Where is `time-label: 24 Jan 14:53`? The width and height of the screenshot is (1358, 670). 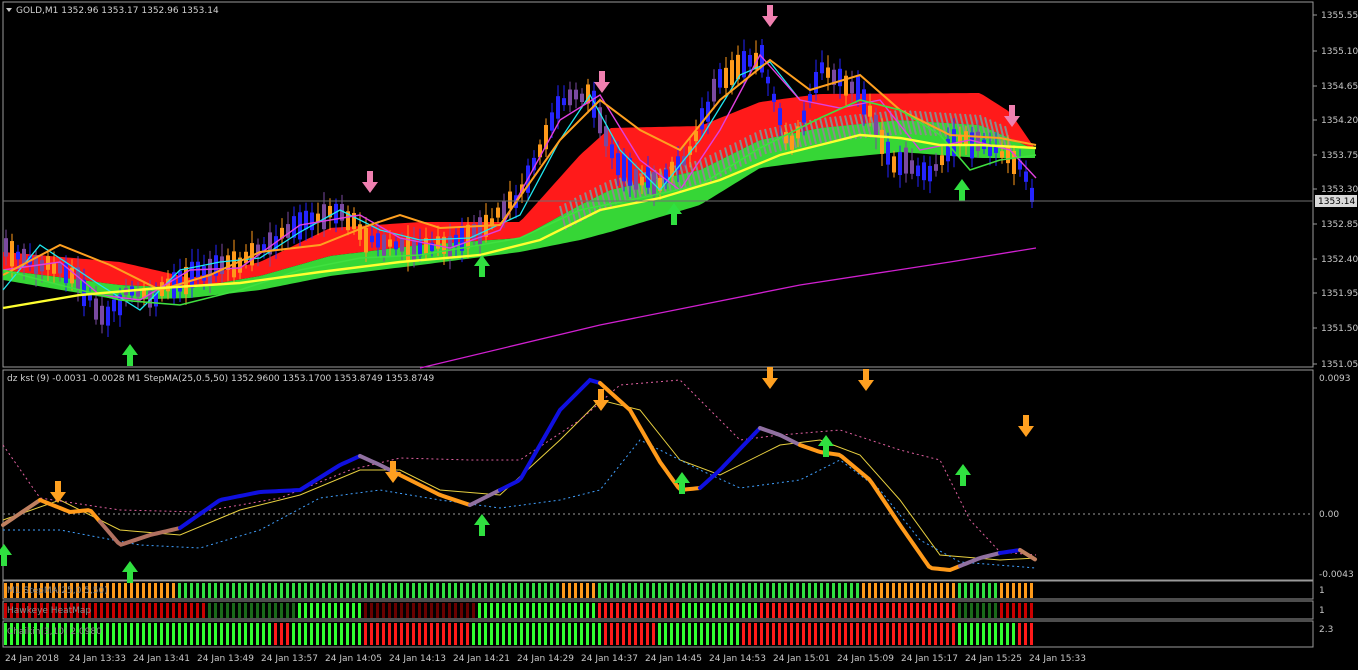
time-label: 24 Jan 14:53 is located at coordinates (737, 659).